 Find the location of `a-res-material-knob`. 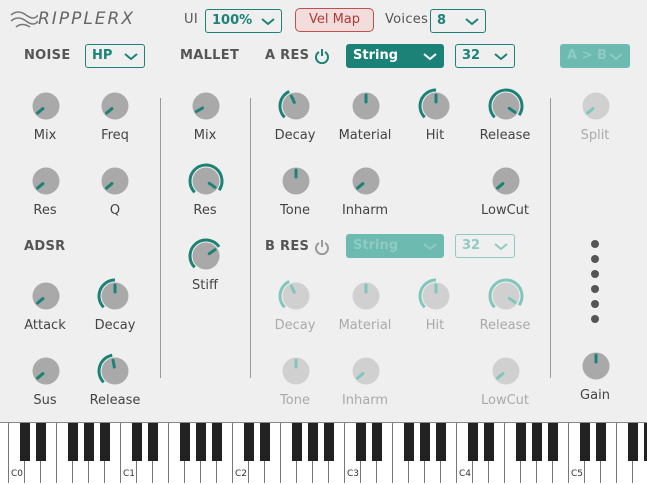

a-res-material-knob is located at coordinates (366, 108).